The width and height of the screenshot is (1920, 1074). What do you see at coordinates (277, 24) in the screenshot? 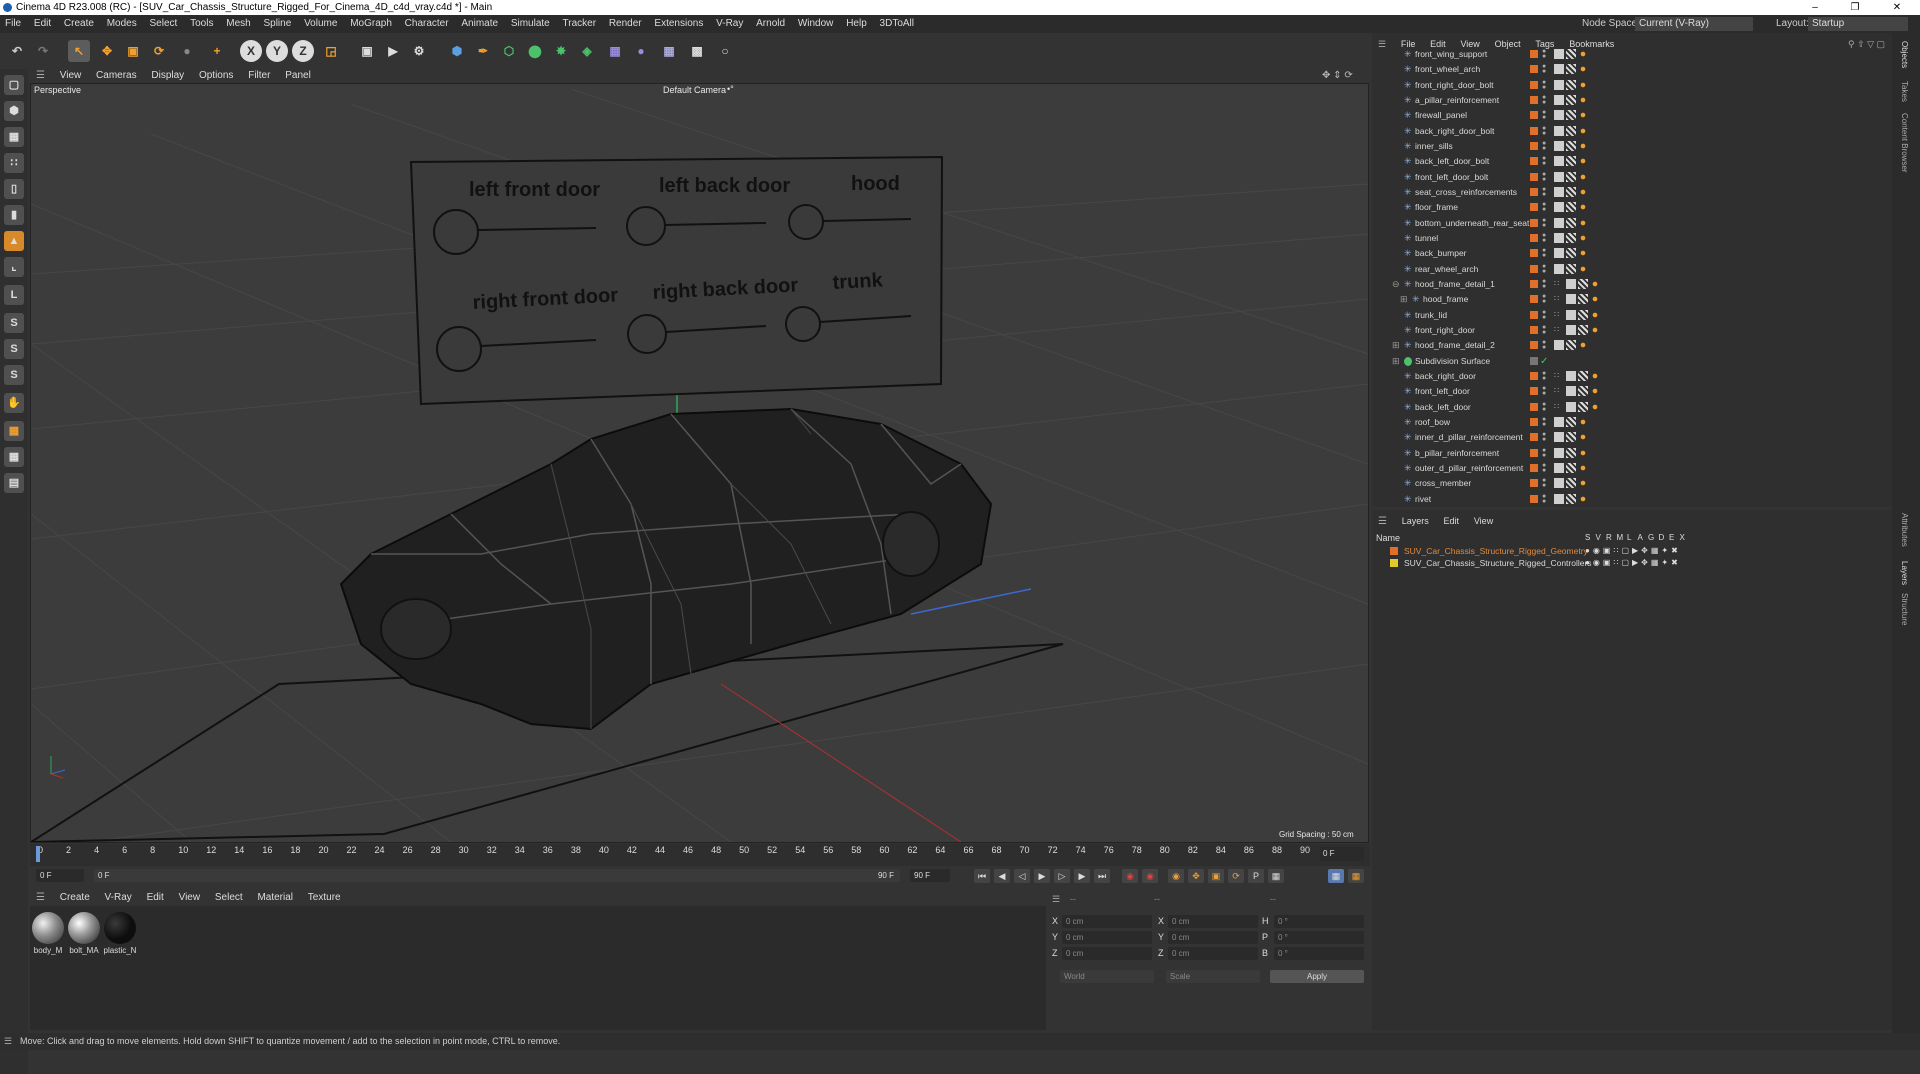
I see `menu-spline: Spline` at bounding box center [277, 24].